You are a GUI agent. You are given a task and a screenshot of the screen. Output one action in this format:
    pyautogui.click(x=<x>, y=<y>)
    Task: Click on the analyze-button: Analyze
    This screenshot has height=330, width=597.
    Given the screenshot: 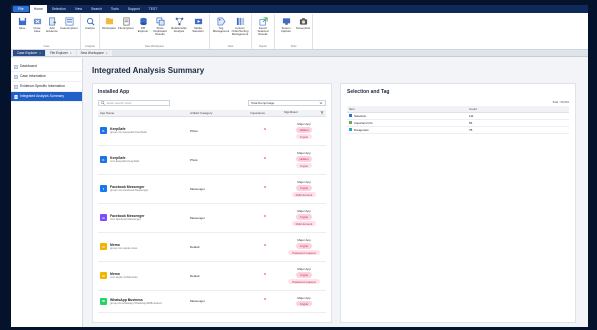 What is the action you would take?
    pyautogui.click(x=90, y=29)
    